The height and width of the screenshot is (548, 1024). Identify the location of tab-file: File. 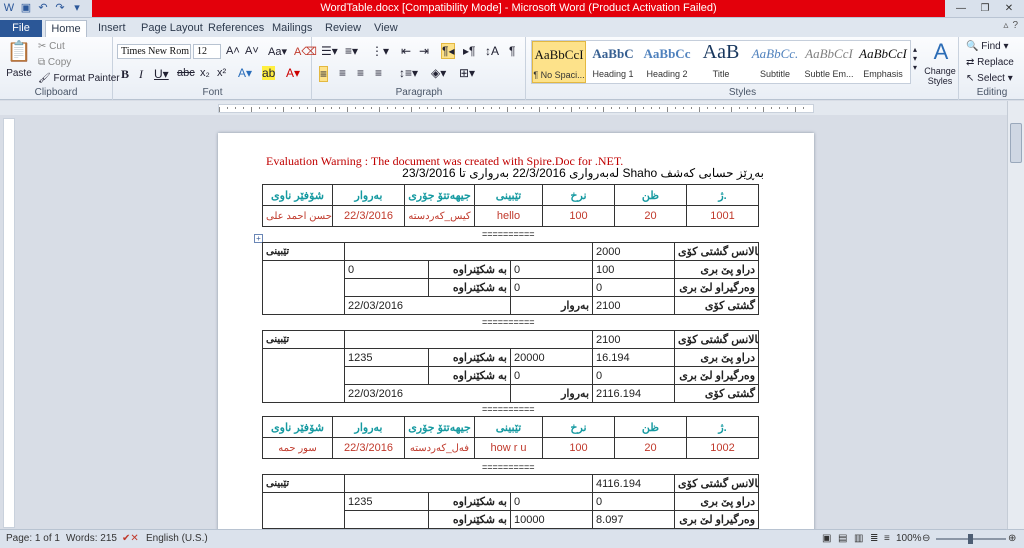
(21, 28).